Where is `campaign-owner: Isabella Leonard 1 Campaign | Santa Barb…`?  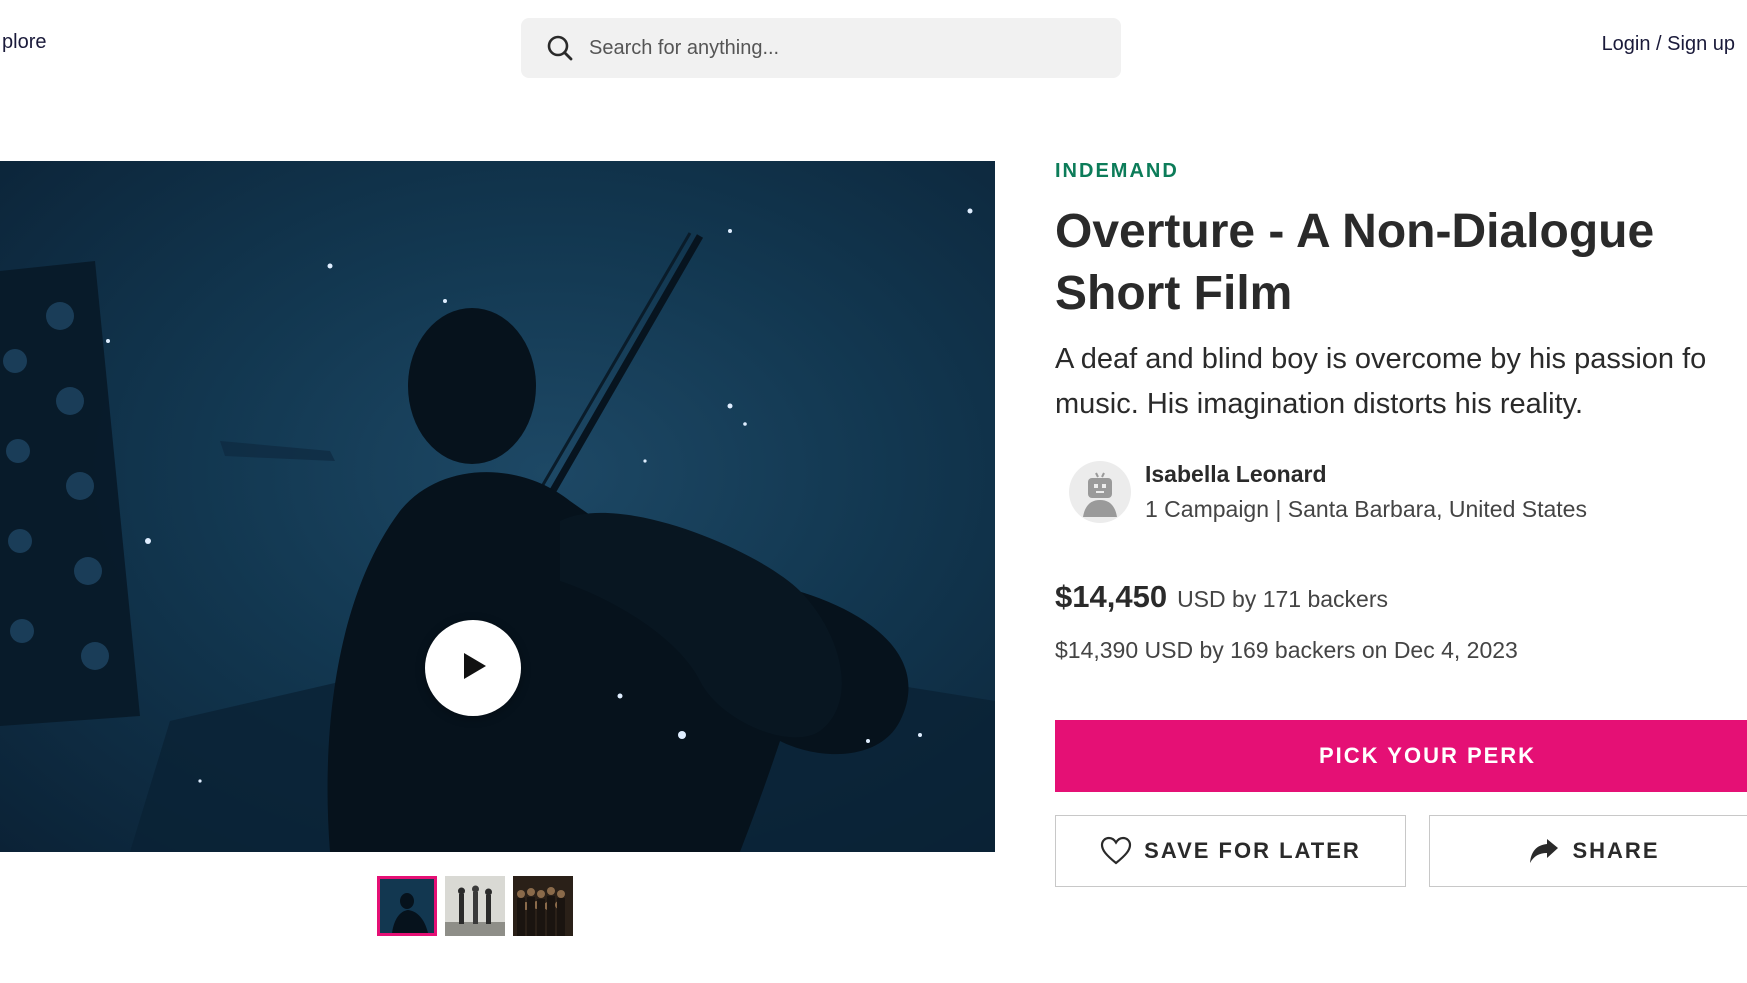
campaign-owner: Isabella Leonard 1 Campaign | Santa Barb… is located at coordinates (1401, 492).